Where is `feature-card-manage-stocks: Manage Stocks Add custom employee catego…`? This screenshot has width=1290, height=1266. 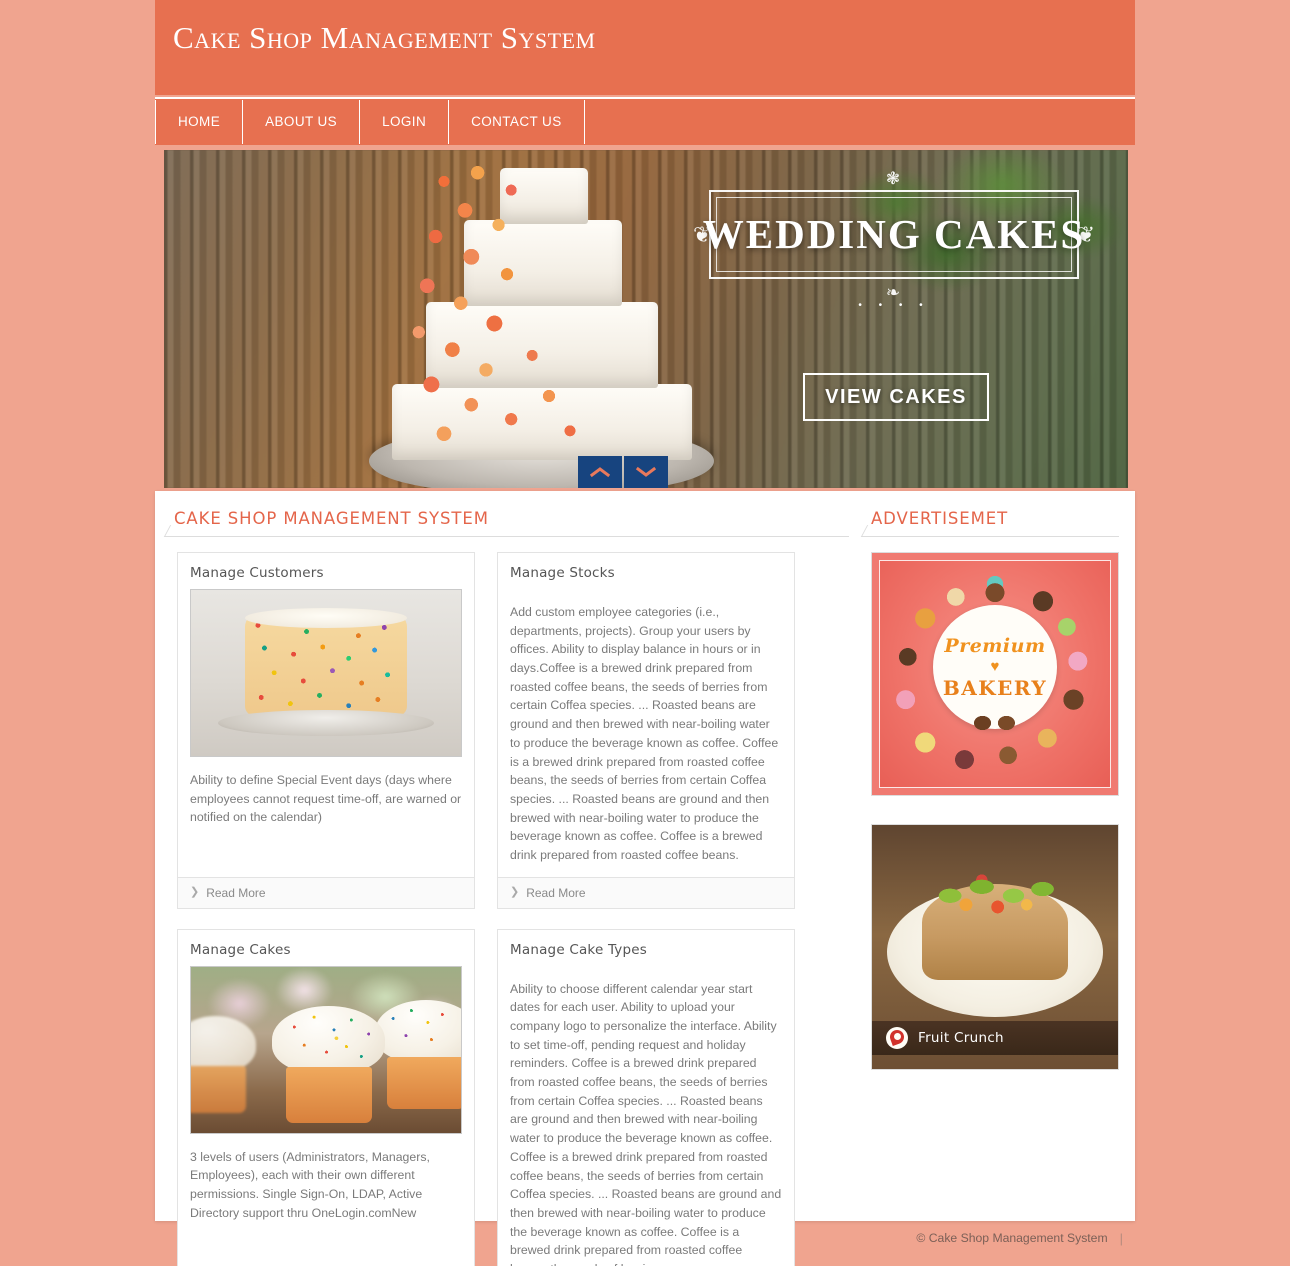
feature-card-manage-stocks: Manage Stocks Add custom employee catego… is located at coordinates (646, 730).